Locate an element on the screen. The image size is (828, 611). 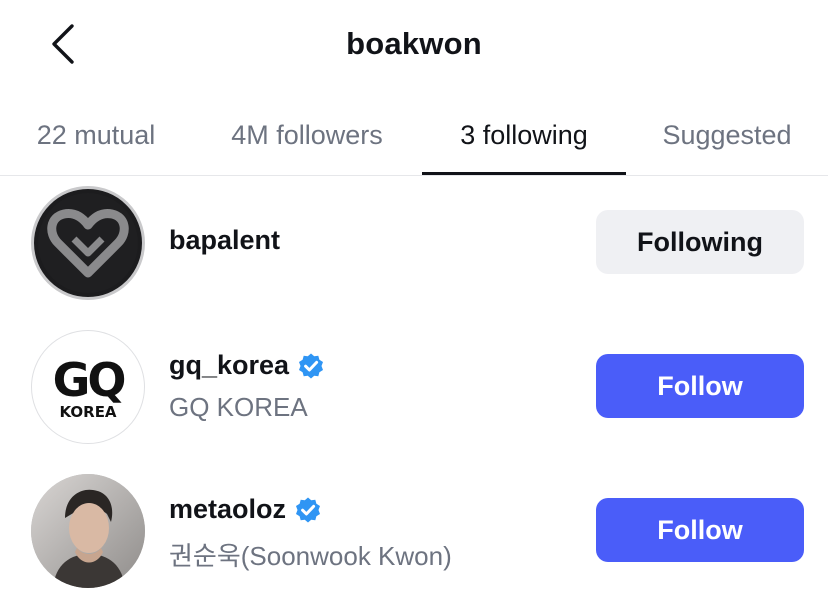
display-name: GQ KOREA is located at coordinates (238, 407).